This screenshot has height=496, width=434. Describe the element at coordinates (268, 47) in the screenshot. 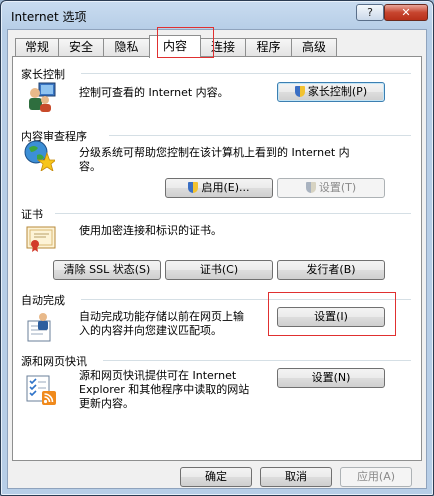

I see `tab-programs: 程序` at that location.